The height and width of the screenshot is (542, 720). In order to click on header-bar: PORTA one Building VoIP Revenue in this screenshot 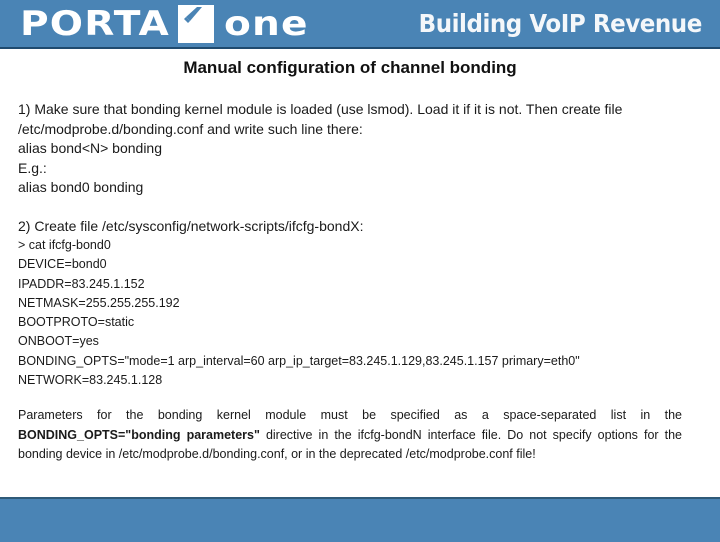, I will do `click(360, 24)`.